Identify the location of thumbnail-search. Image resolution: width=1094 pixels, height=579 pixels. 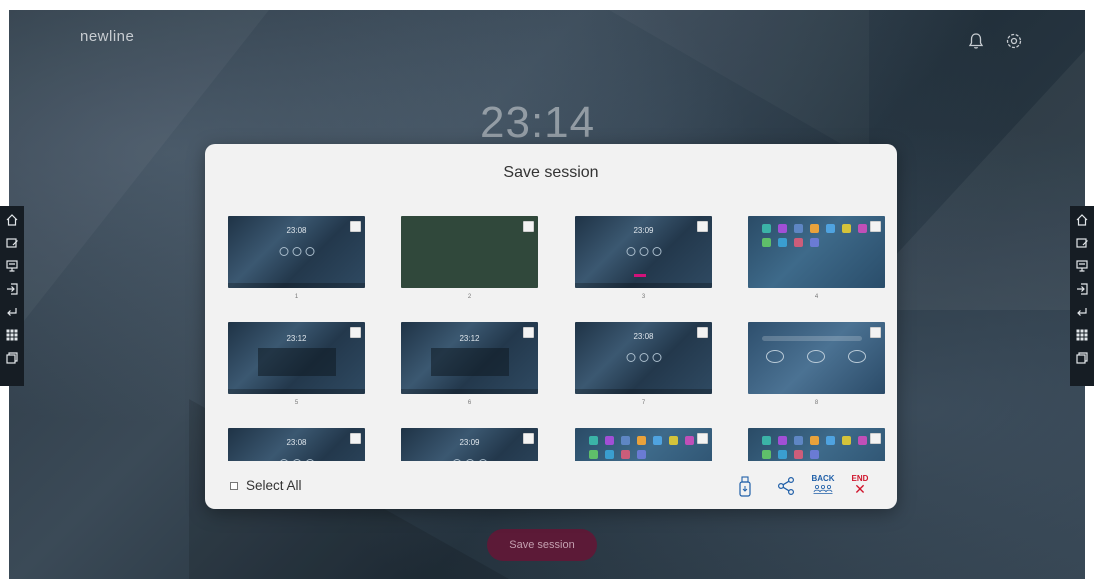
(812, 338).